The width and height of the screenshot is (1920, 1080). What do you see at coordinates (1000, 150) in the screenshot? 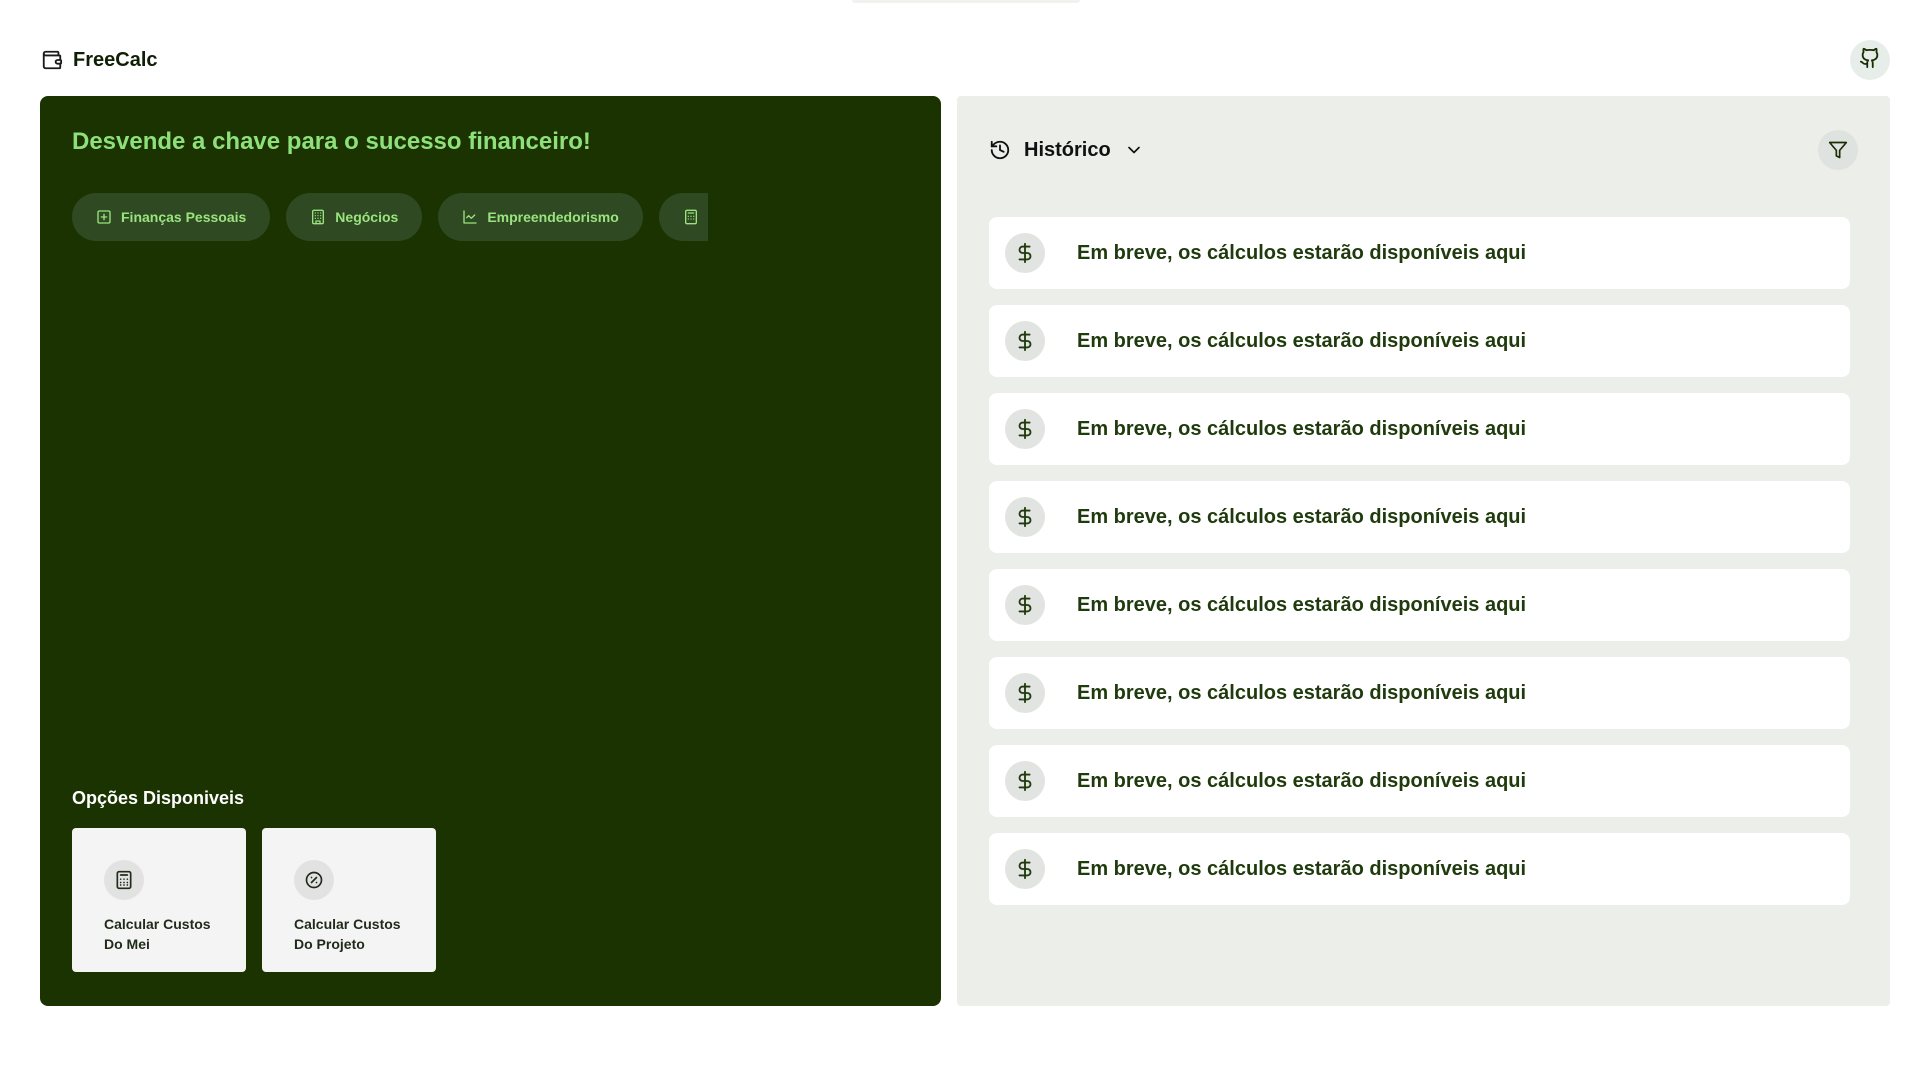
I see `history-icon` at bounding box center [1000, 150].